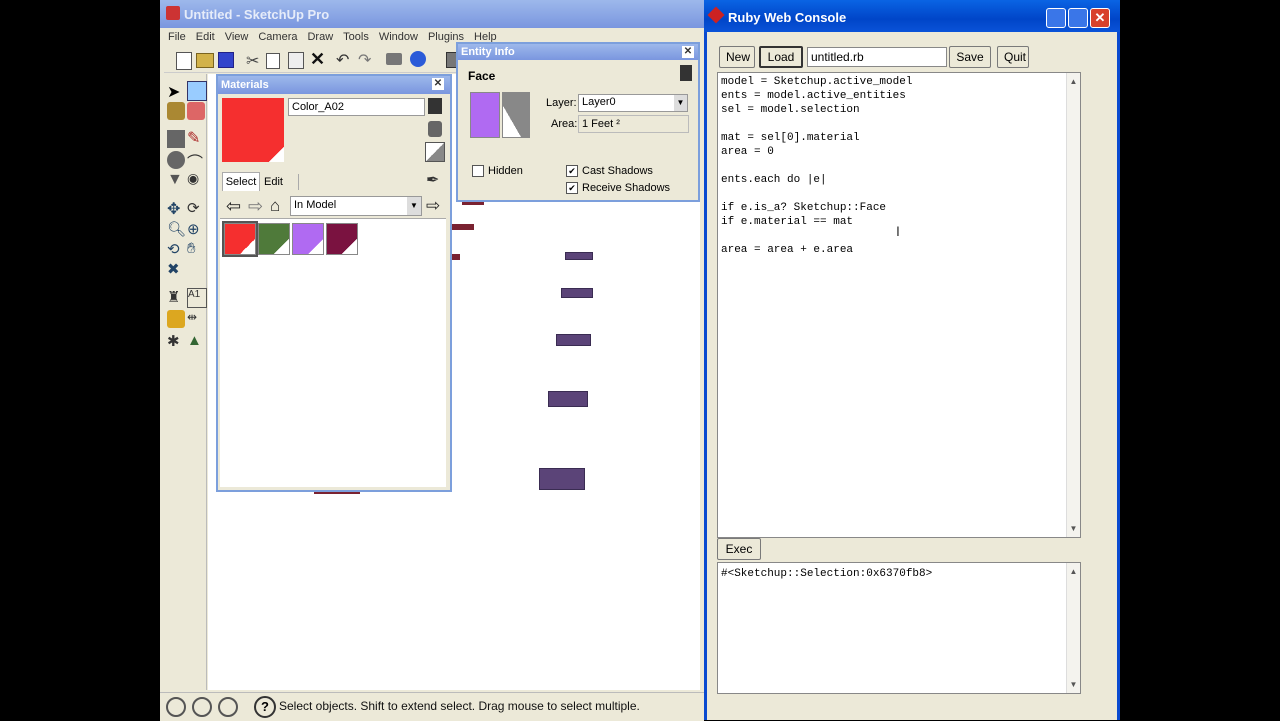 Image resolution: width=1280 pixels, height=721 pixels. I want to click on geo-location-icon, so click(176, 707).